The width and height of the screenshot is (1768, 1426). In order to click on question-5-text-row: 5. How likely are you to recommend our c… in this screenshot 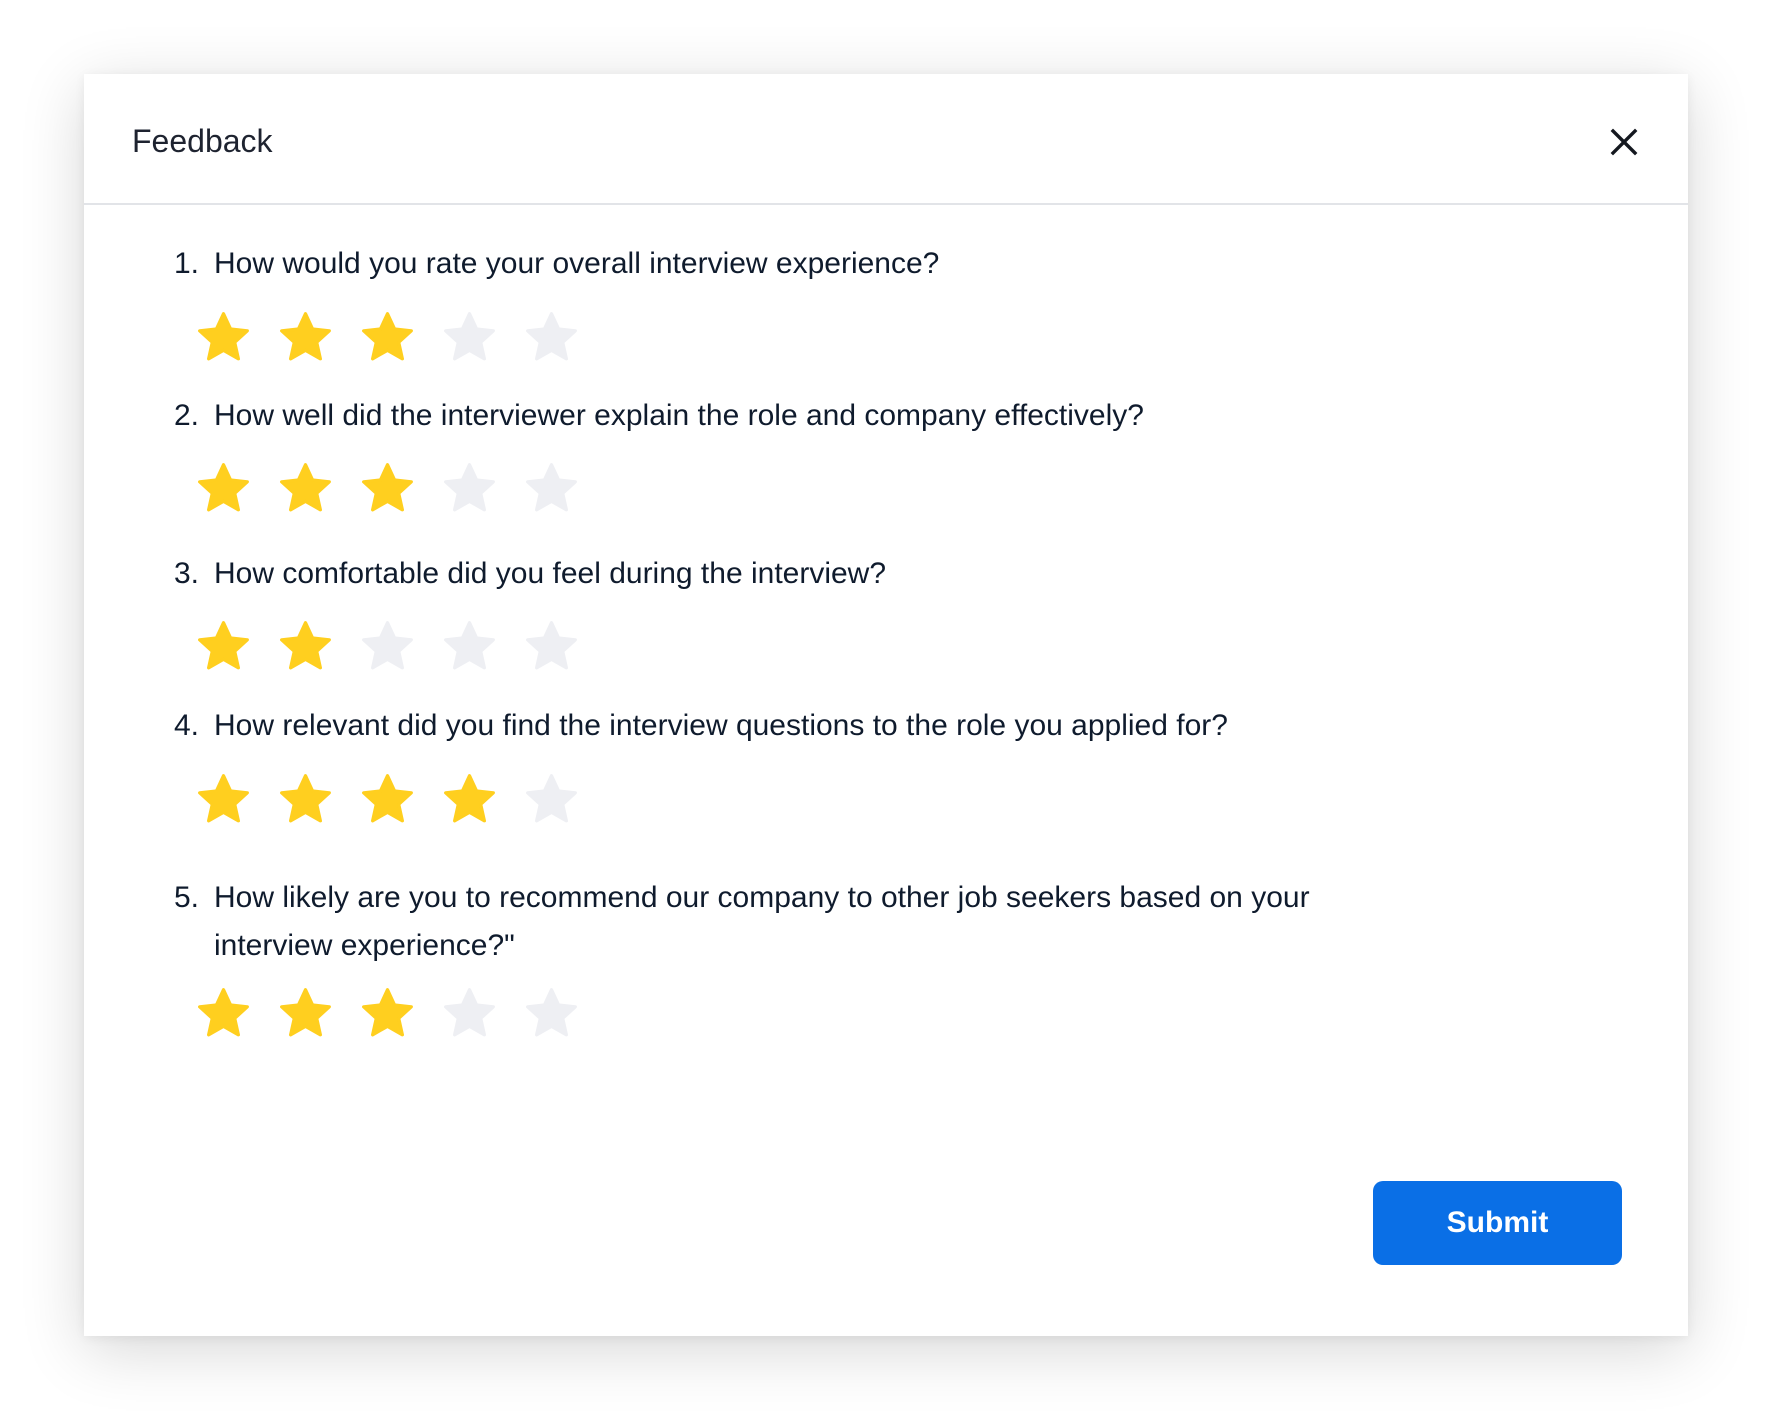, I will do `click(799, 922)`.